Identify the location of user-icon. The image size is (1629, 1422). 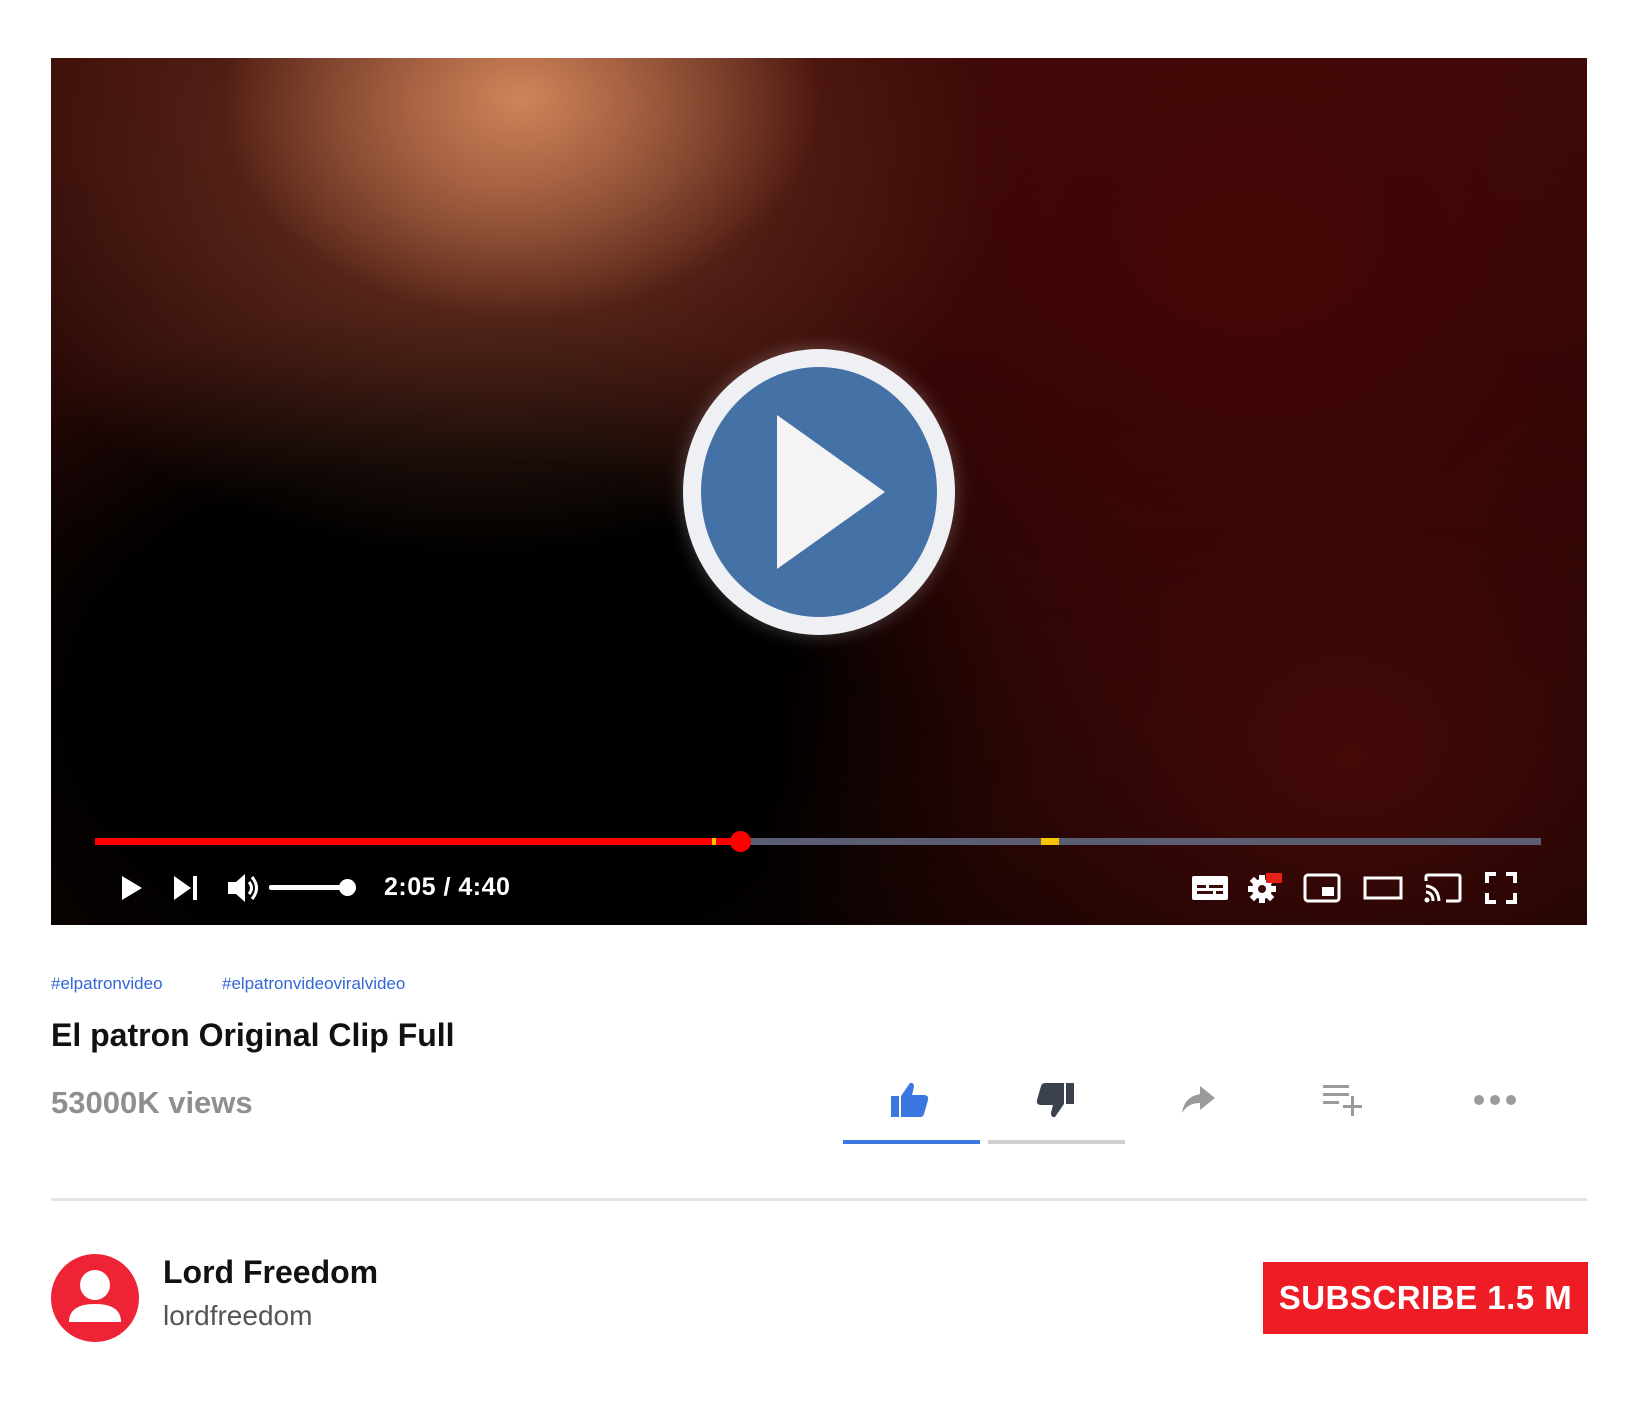
(95, 1296).